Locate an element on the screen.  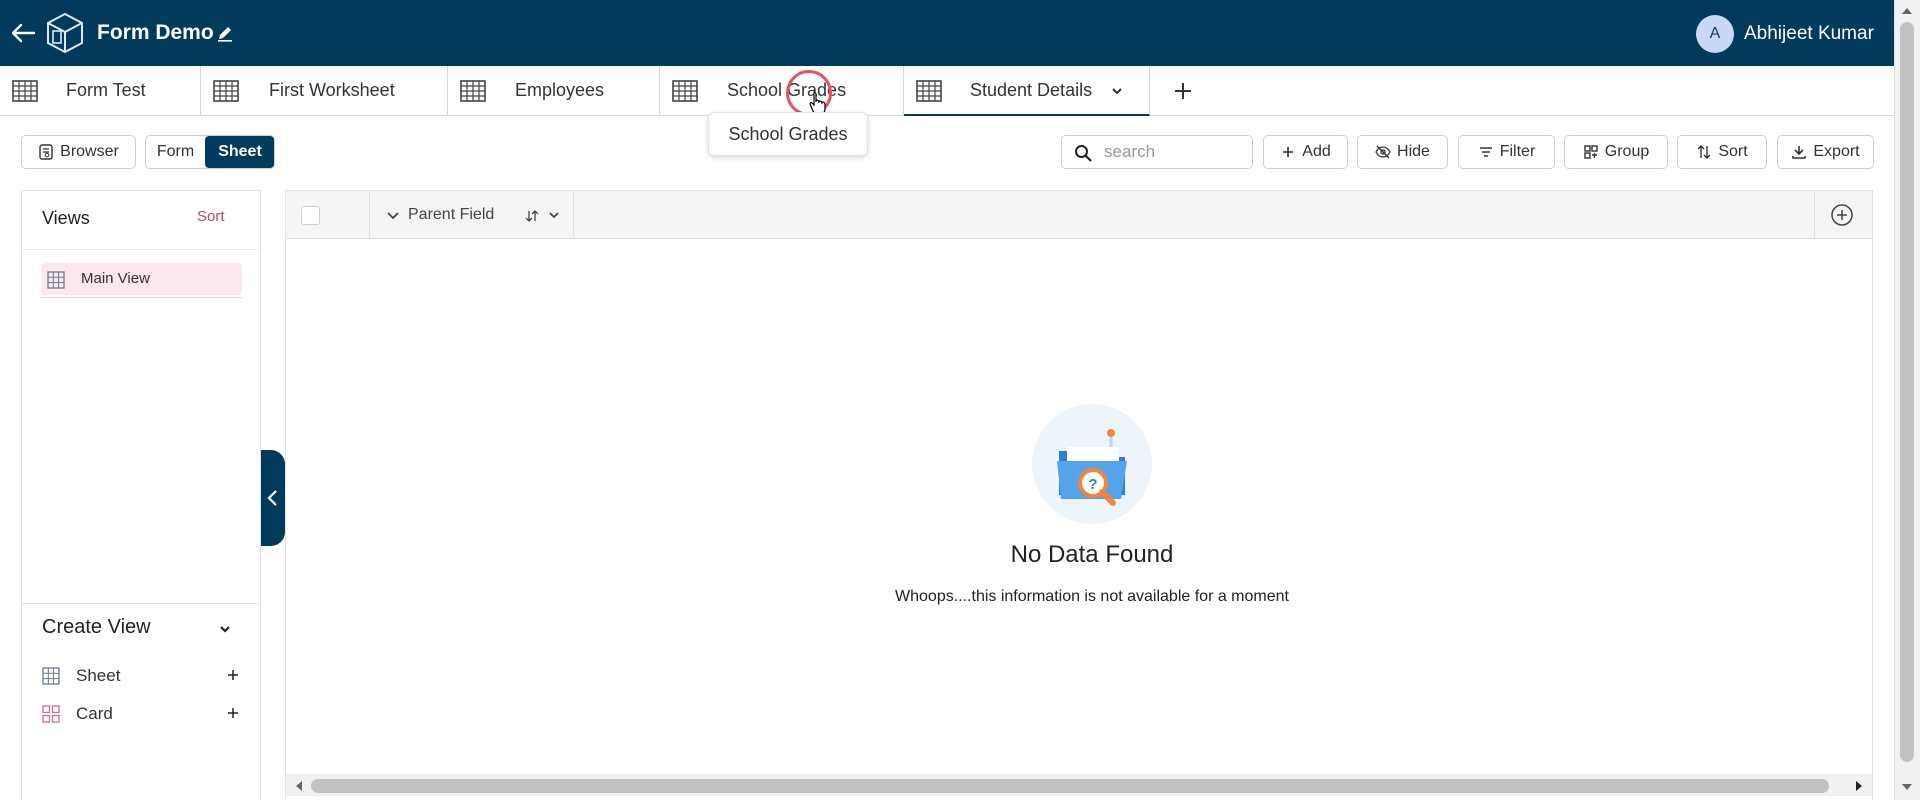
export-label: Export is located at coordinates (1836, 151).